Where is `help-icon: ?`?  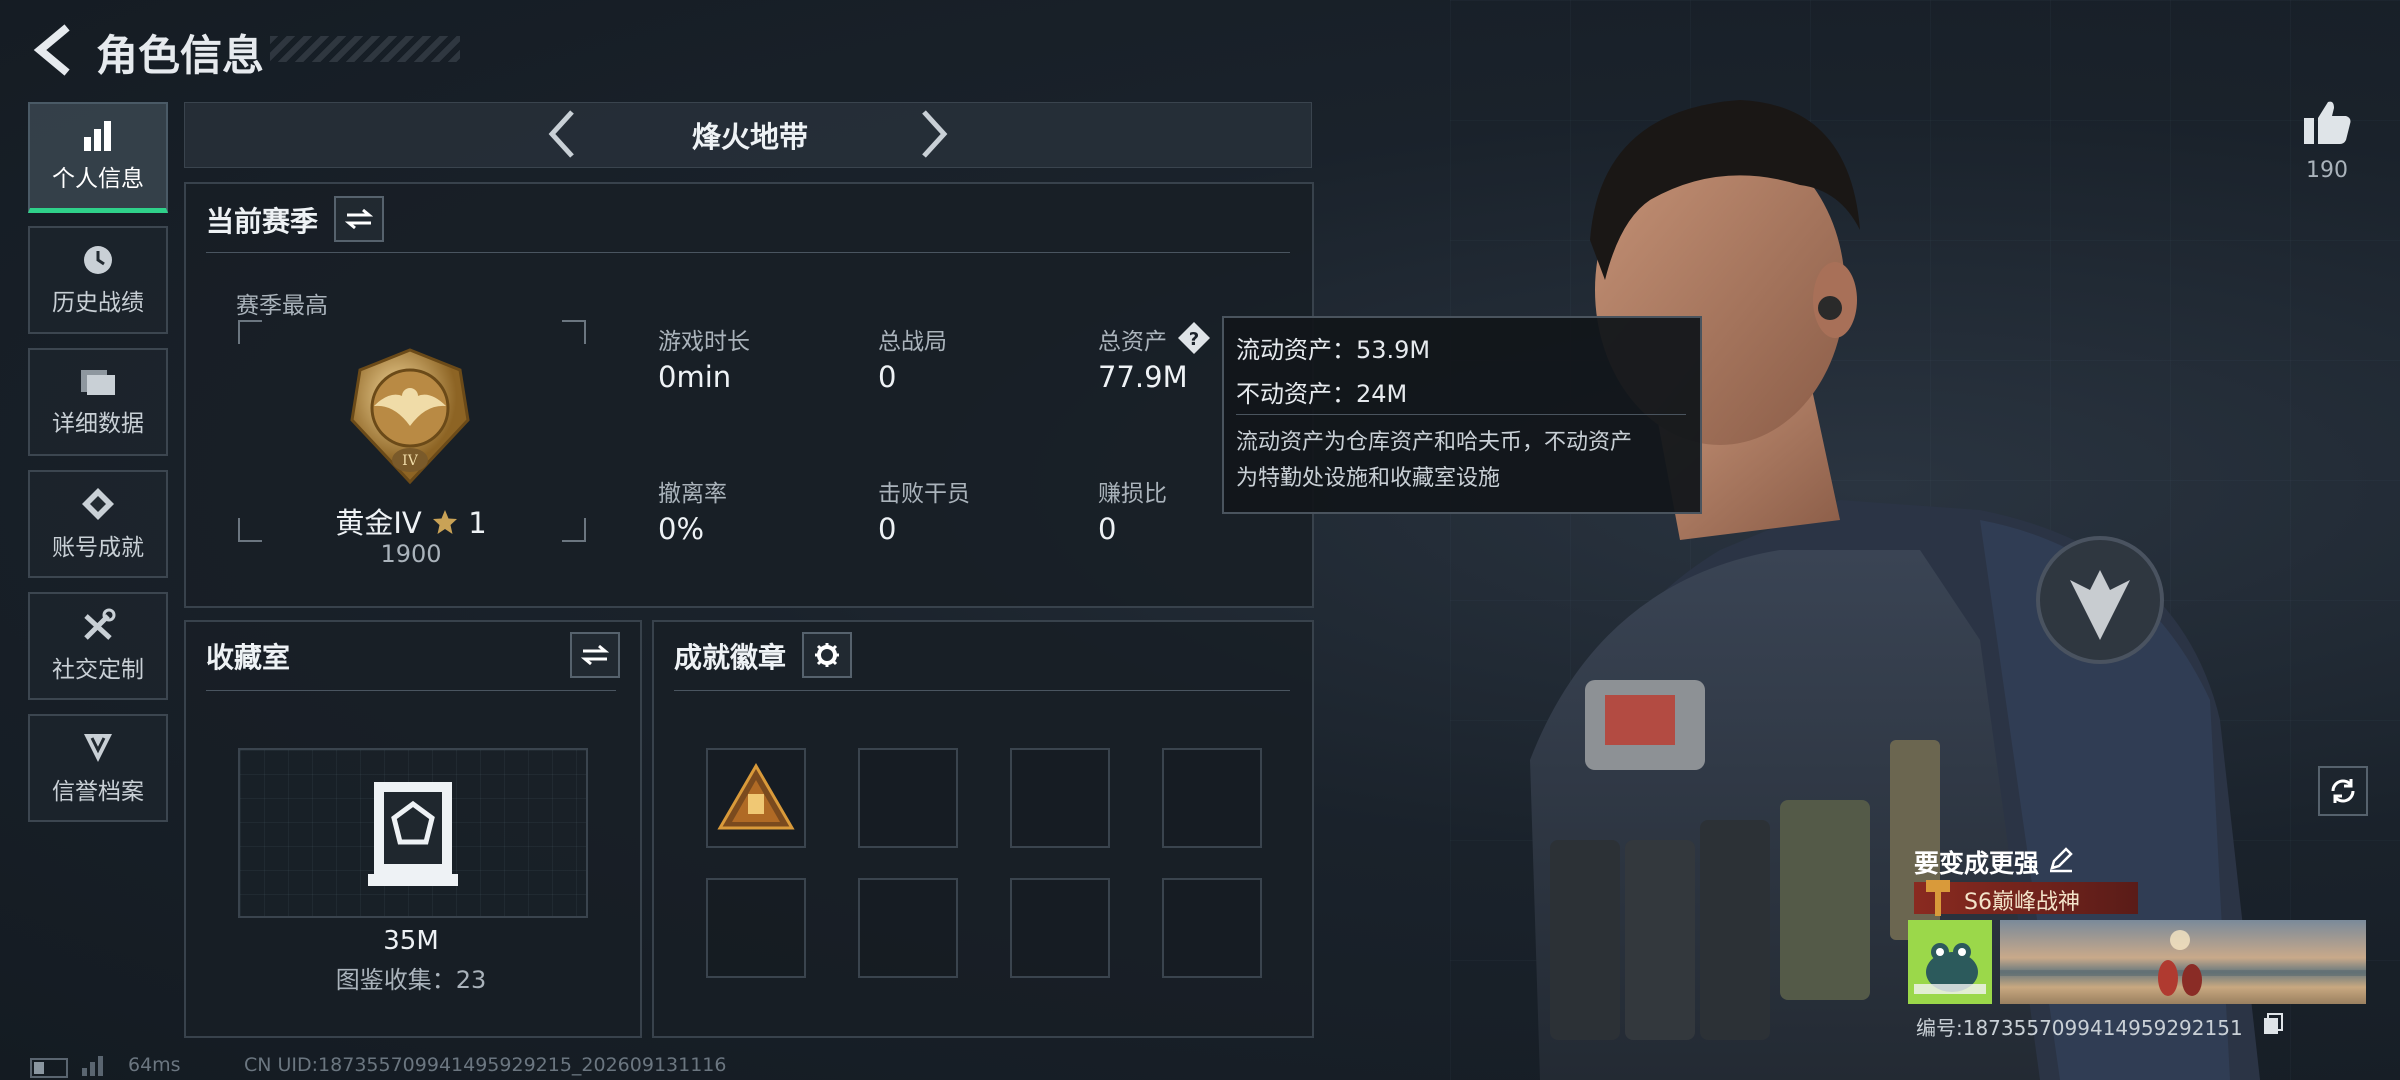 help-icon: ? is located at coordinates (1194, 338).